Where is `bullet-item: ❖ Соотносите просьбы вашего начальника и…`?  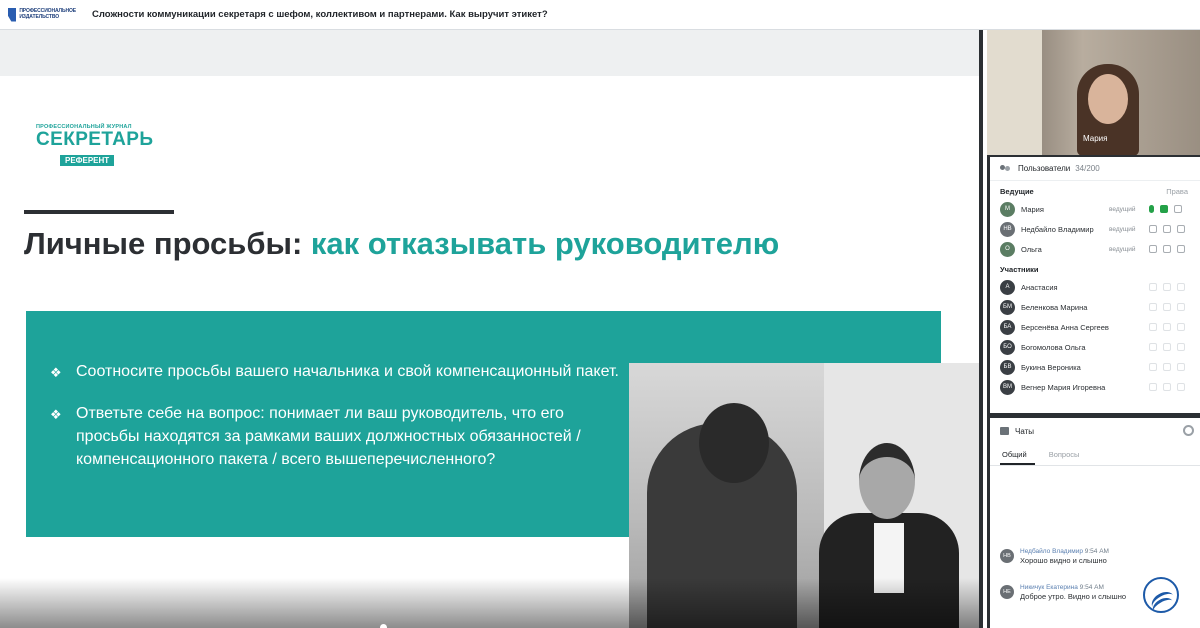 bullet-item: ❖ Соотносите просьбы вашего начальника и… is located at coordinates (335, 372).